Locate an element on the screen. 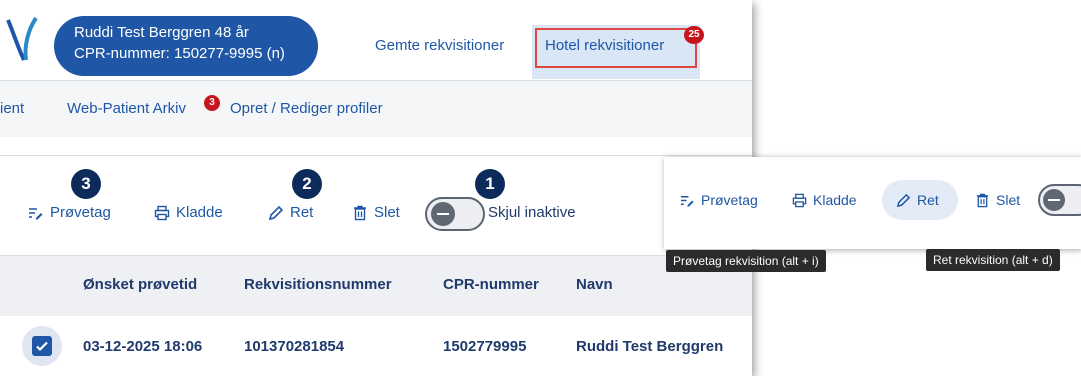  ret-label: Ret is located at coordinates (302, 212).